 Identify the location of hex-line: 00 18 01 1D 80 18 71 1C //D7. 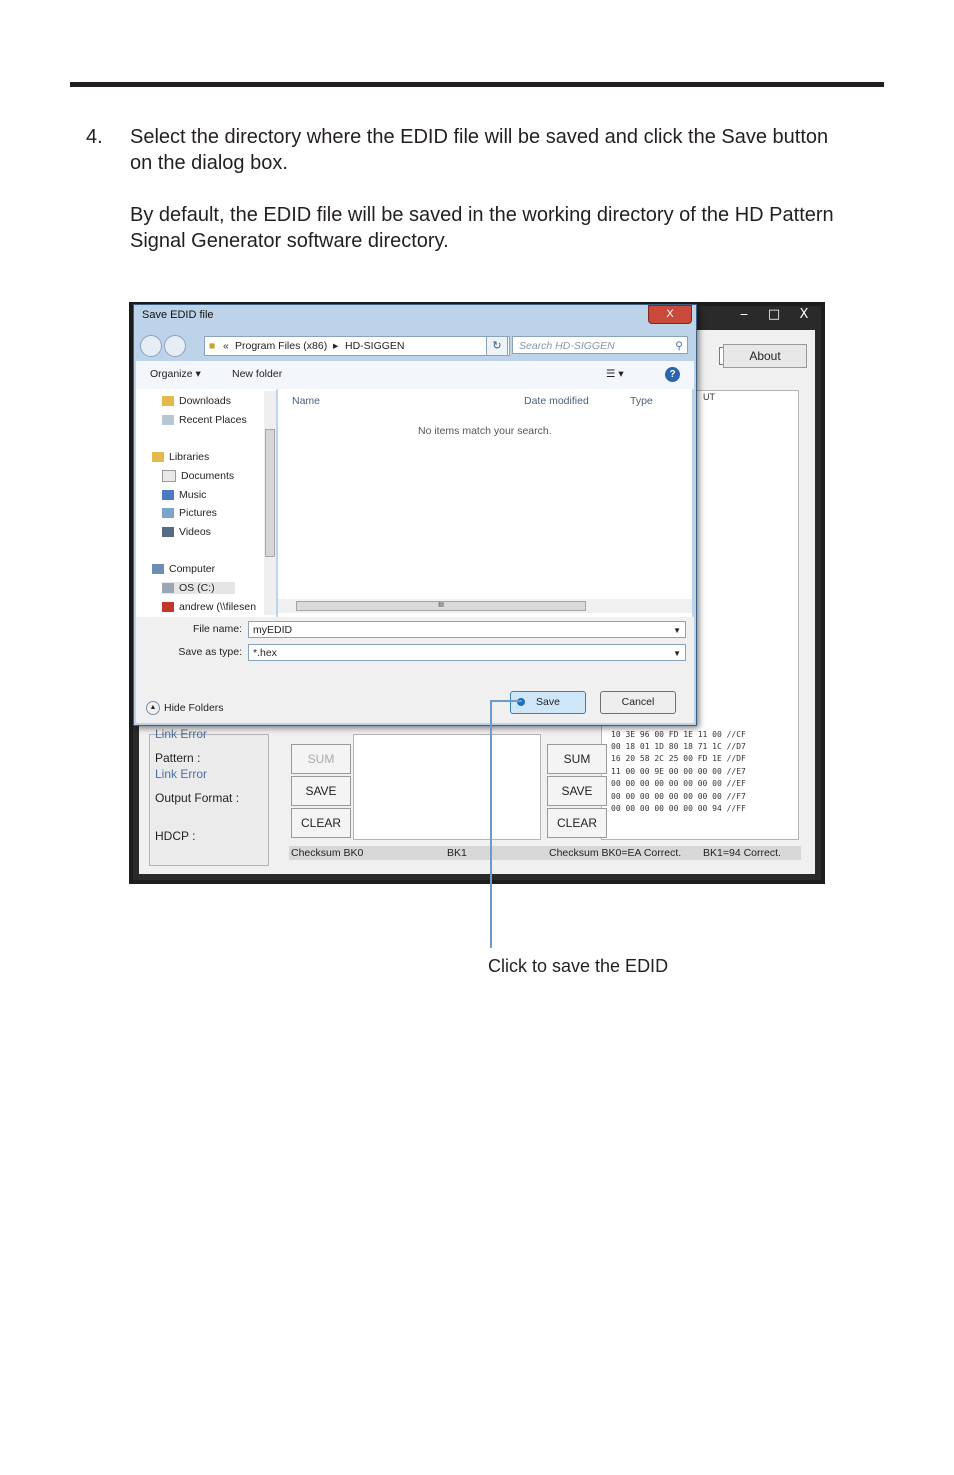
(678, 746).